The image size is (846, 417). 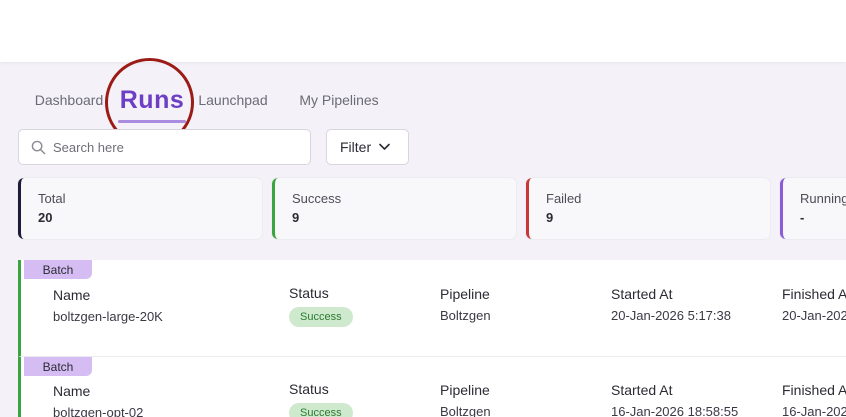 What do you see at coordinates (233, 100) in the screenshot?
I see `tab-launchpad: Launchpad` at bounding box center [233, 100].